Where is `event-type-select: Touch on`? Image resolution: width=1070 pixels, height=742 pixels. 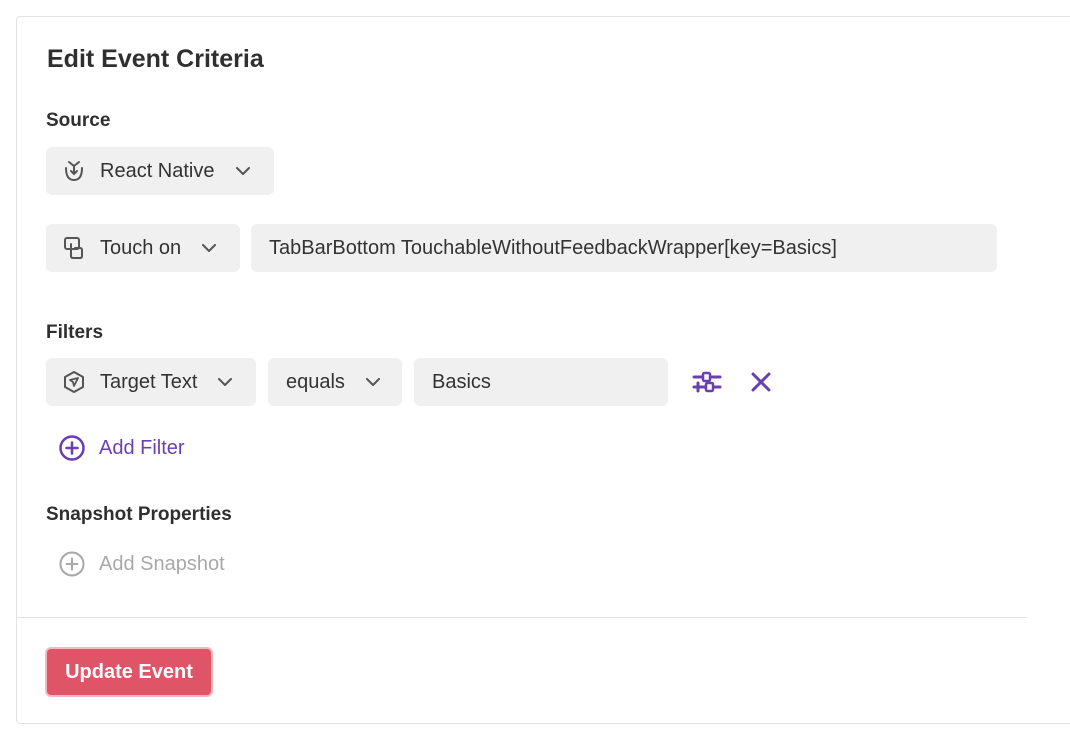
event-type-select: Touch on is located at coordinates (143, 248).